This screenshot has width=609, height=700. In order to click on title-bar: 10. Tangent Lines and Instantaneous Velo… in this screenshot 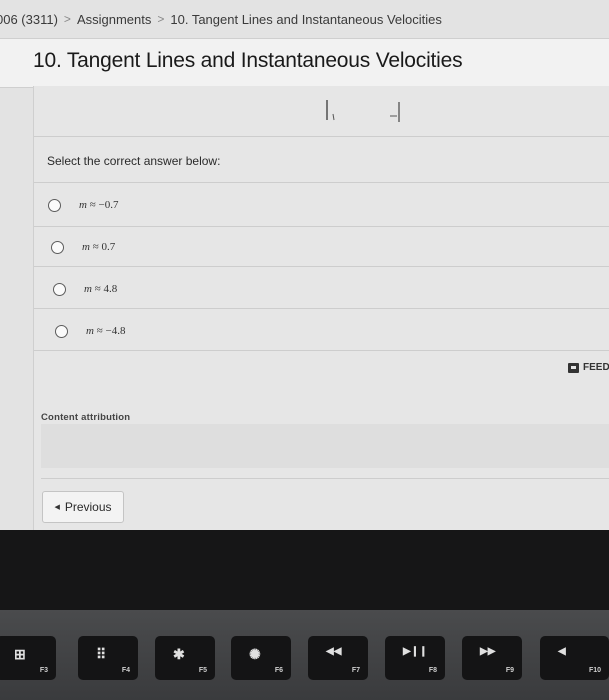, I will do `click(304, 63)`.